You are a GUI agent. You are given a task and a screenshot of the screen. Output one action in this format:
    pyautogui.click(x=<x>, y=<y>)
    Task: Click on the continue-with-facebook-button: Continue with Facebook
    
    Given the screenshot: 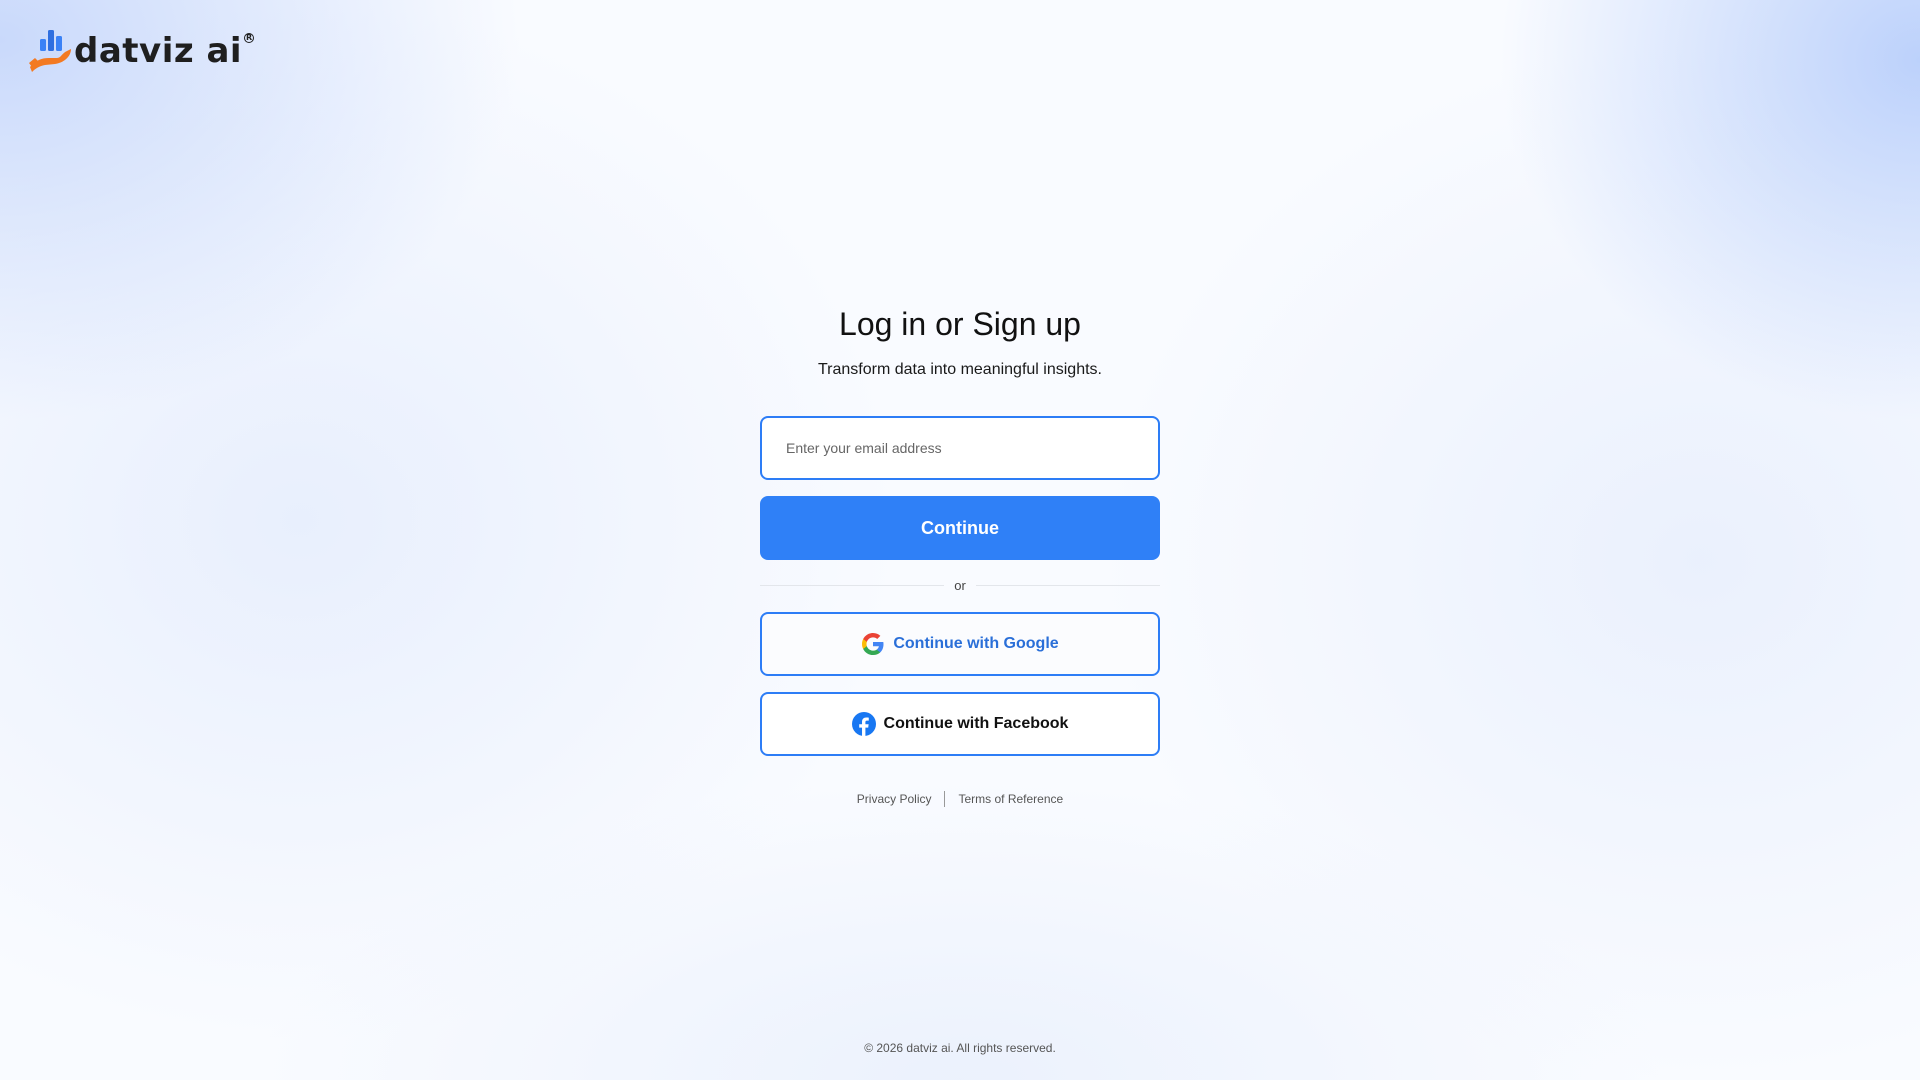 What is the action you would take?
    pyautogui.click(x=960, y=724)
    